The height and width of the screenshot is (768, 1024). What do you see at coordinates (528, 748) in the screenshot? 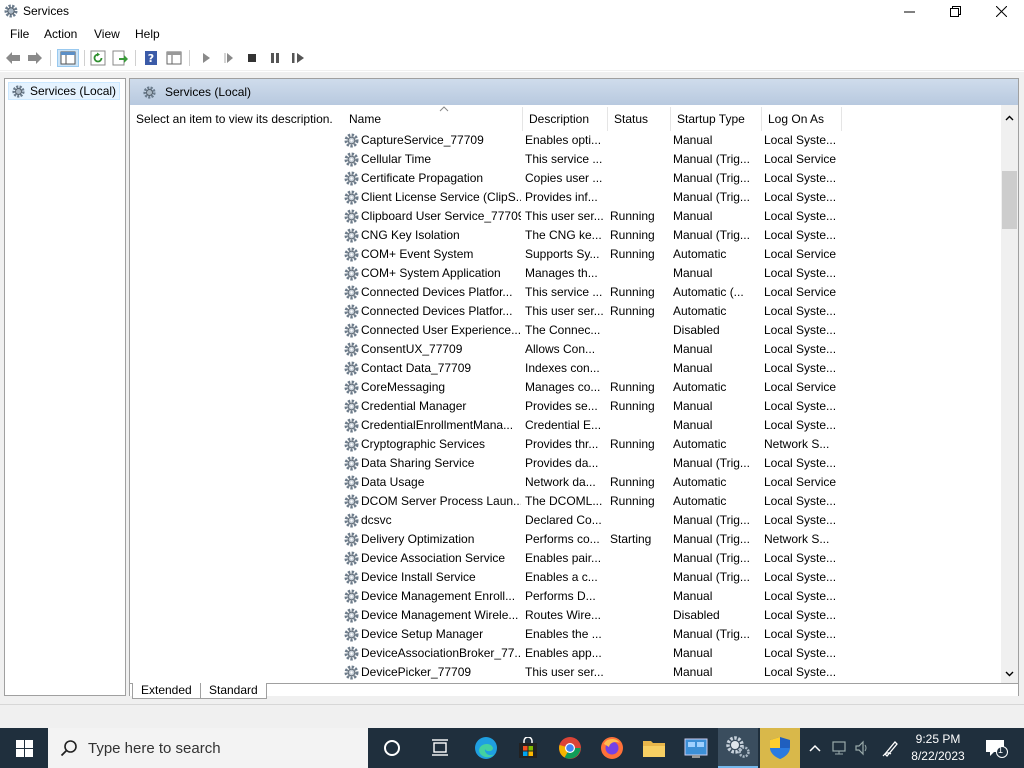
I see `taskbar-store` at bounding box center [528, 748].